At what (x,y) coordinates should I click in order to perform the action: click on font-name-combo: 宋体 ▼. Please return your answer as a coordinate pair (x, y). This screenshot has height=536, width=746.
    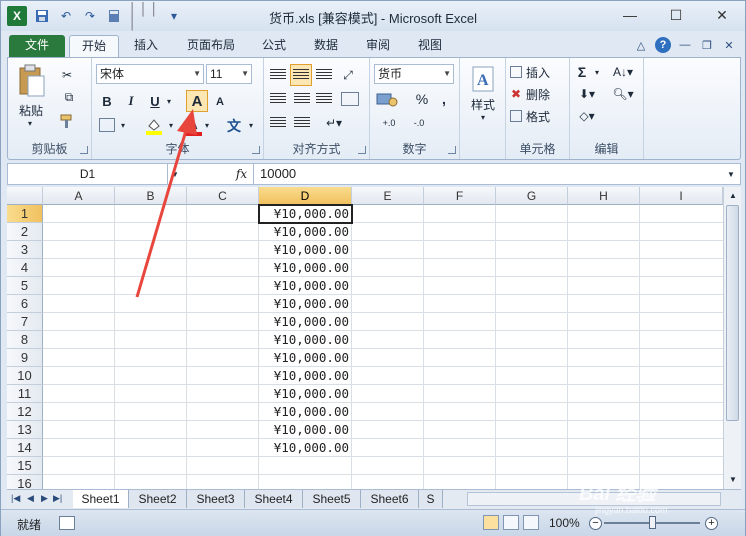
    Looking at the image, I should click on (150, 74).